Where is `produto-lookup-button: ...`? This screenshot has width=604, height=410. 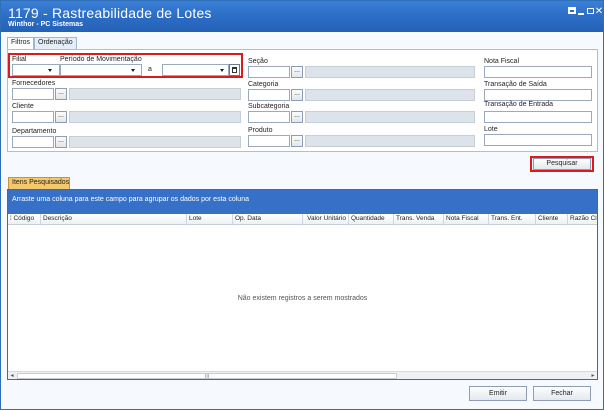 produto-lookup-button: ... is located at coordinates (297, 141).